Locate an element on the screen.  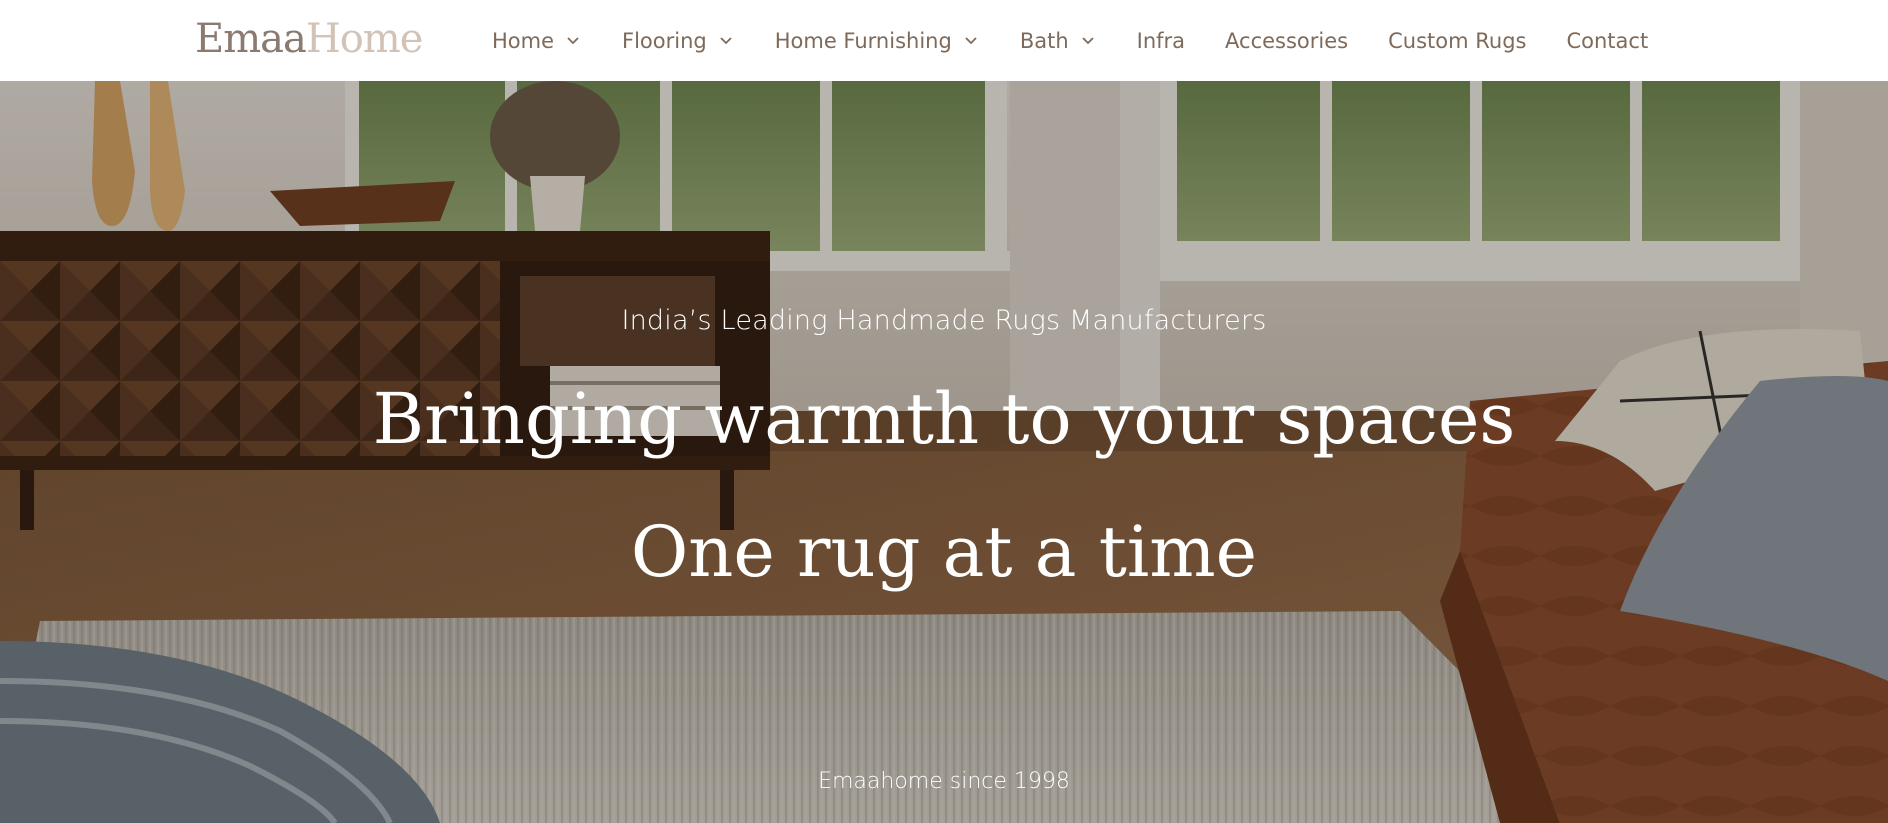
nav-item-label: Flooring is located at coordinates (664, 40).